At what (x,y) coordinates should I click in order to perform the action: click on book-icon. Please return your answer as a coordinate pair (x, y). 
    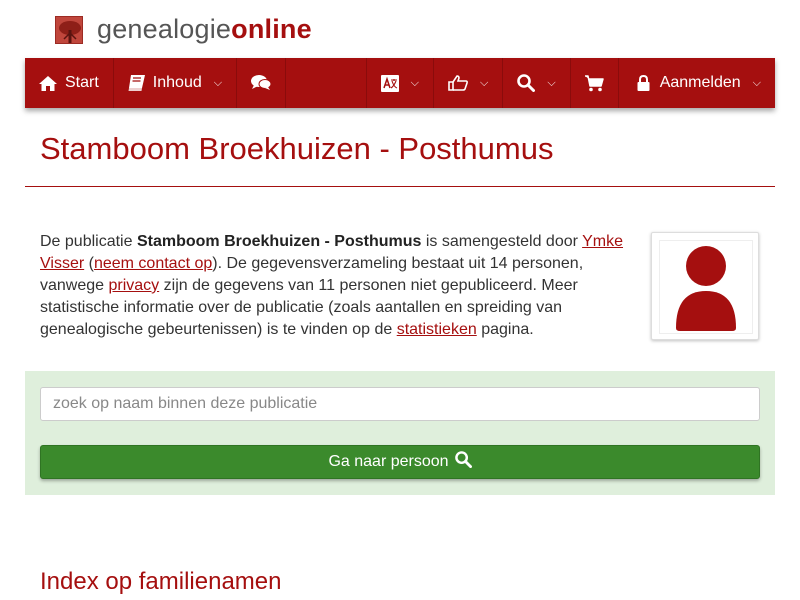
    Looking at the image, I should click on (136, 83).